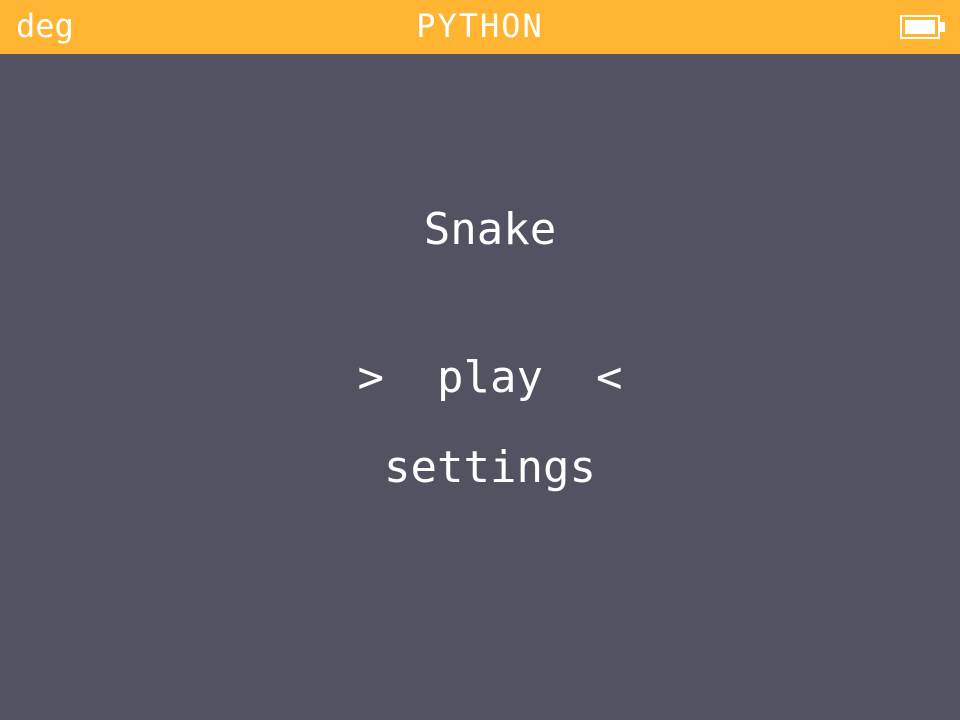 This screenshot has width=960, height=720. I want to click on app-title: PYTHON, so click(480, 26).